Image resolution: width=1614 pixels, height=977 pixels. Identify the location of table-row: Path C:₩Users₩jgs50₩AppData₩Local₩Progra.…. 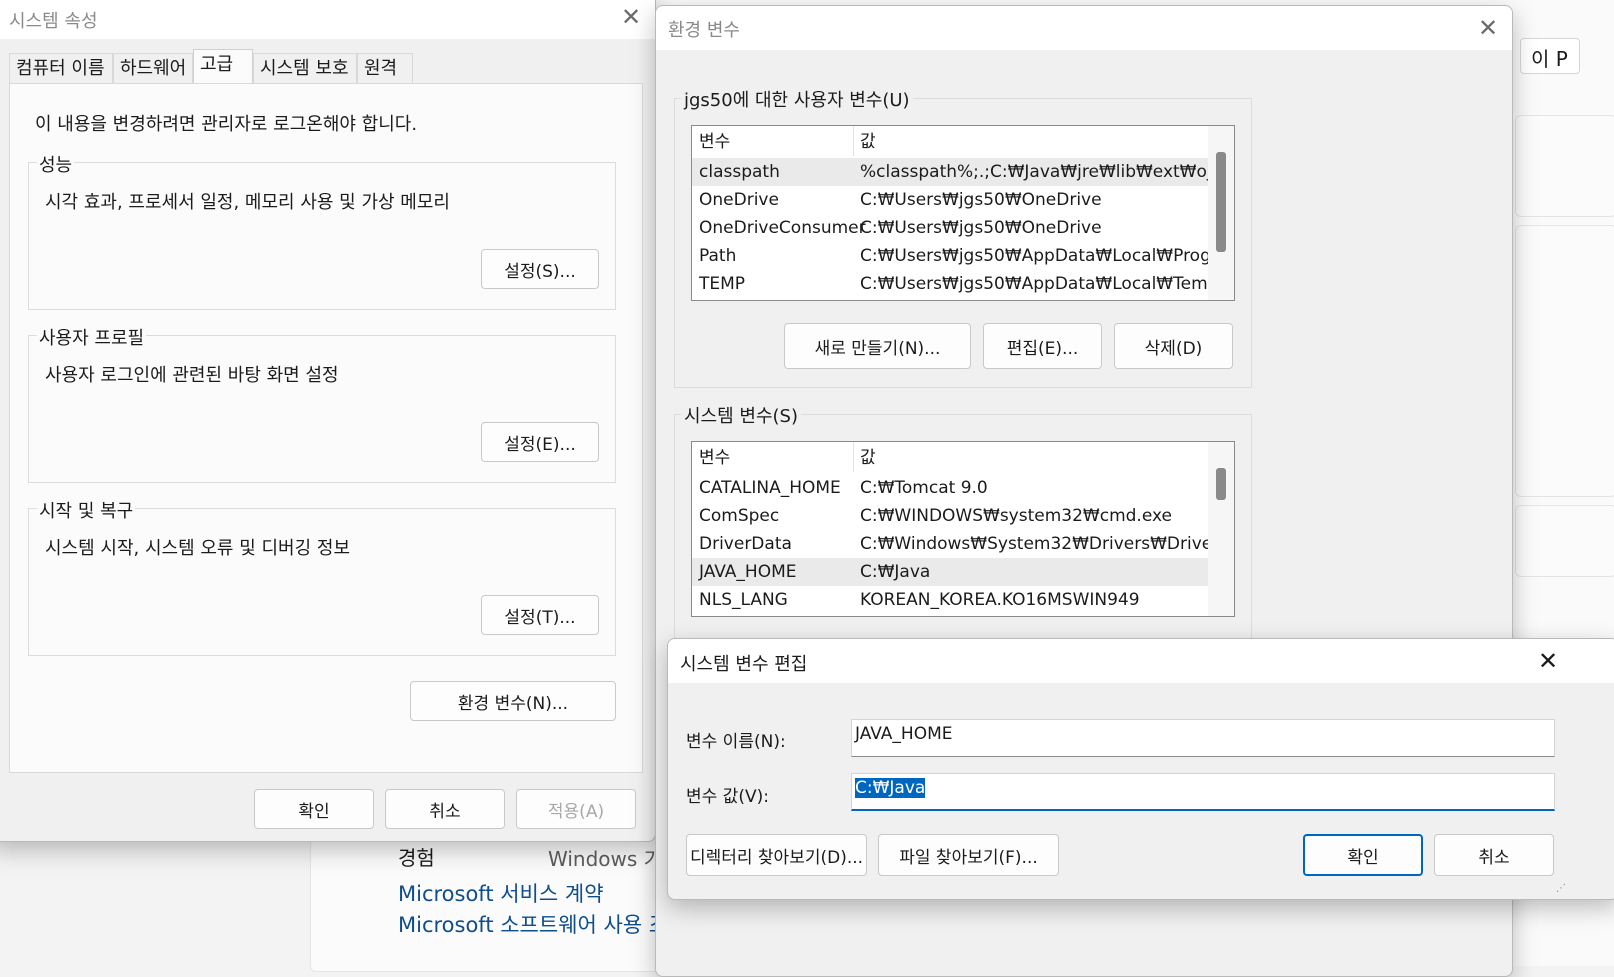
(963, 256).